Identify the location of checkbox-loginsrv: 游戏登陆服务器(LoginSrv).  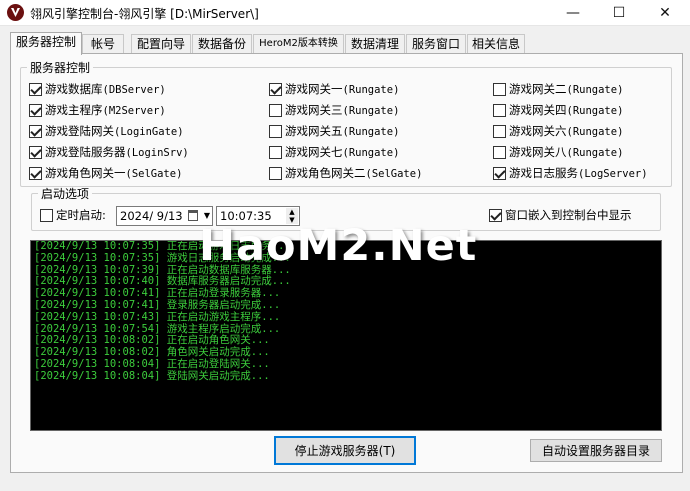
(109, 152).